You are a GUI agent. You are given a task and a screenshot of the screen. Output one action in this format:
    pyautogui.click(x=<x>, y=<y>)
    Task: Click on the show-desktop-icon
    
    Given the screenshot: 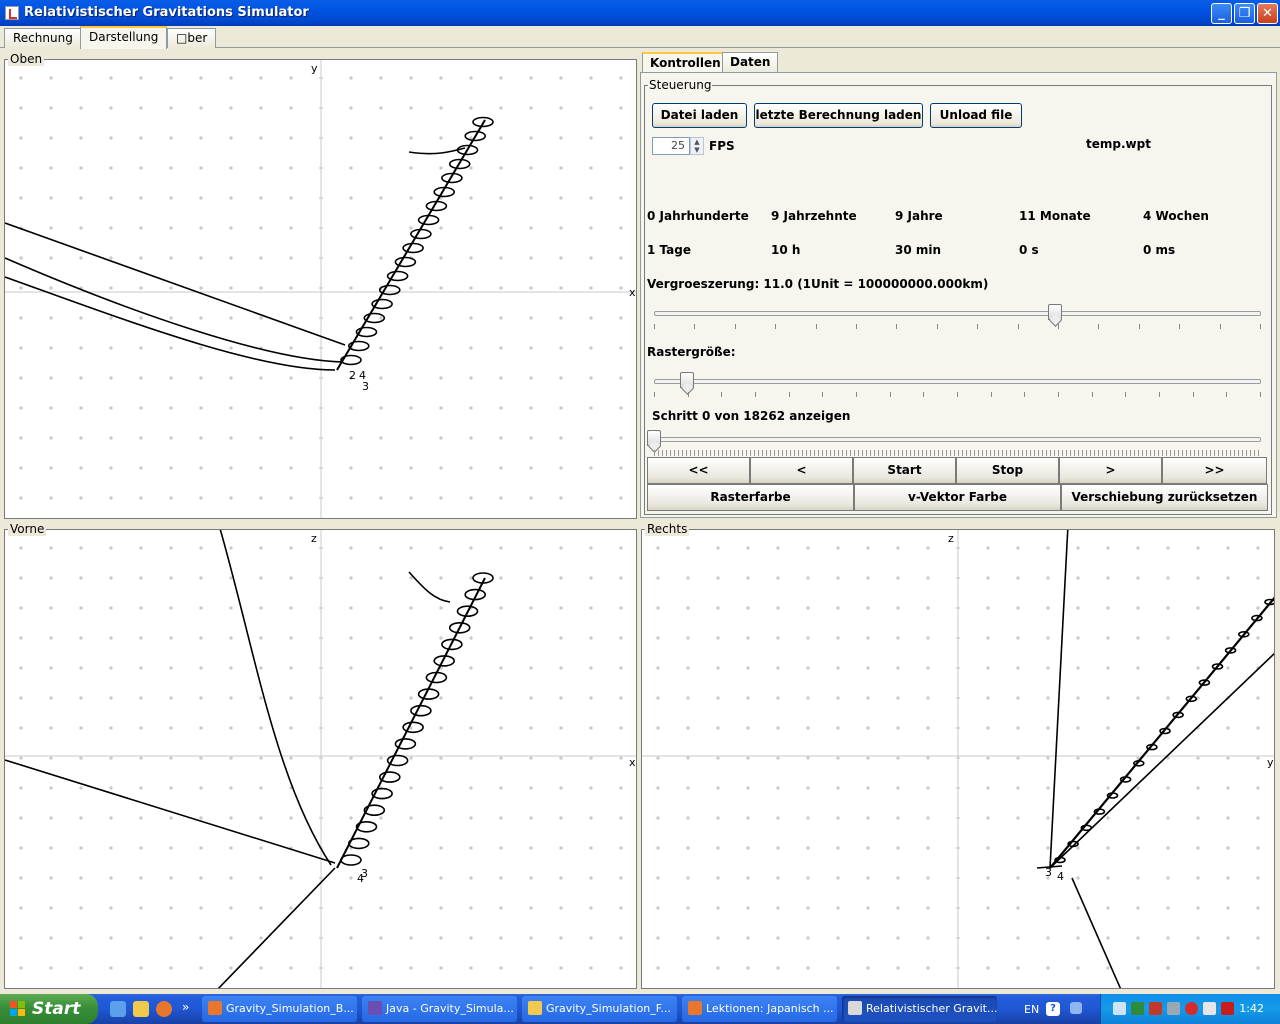 What is the action you would take?
    pyautogui.click(x=118, y=1009)
    